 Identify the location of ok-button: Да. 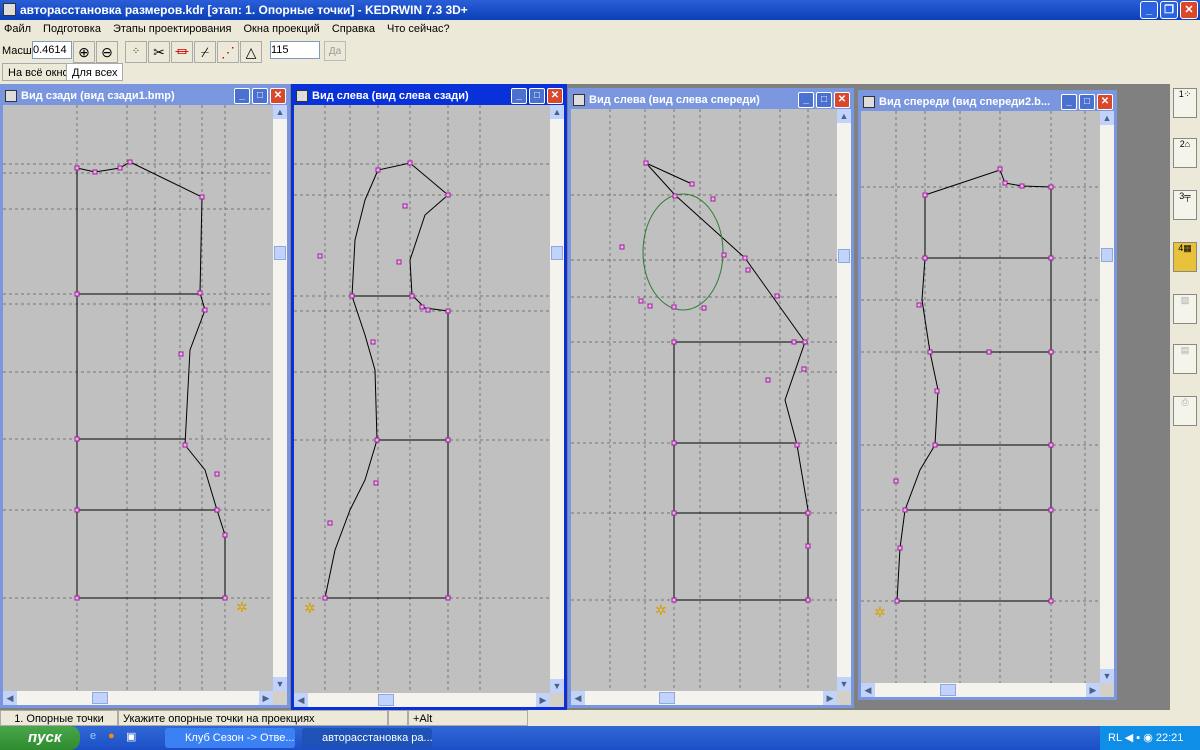
(335, 51).